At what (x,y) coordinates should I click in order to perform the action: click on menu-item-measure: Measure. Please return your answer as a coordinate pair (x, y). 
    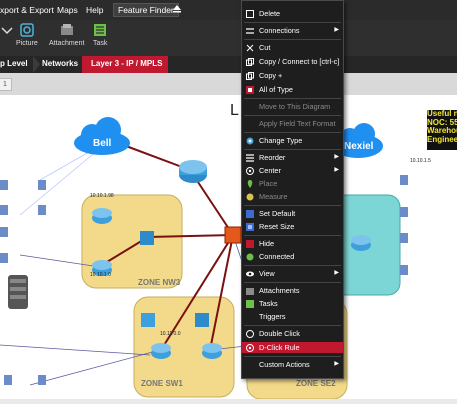
    Looking at the image, I should click on (292, 196).